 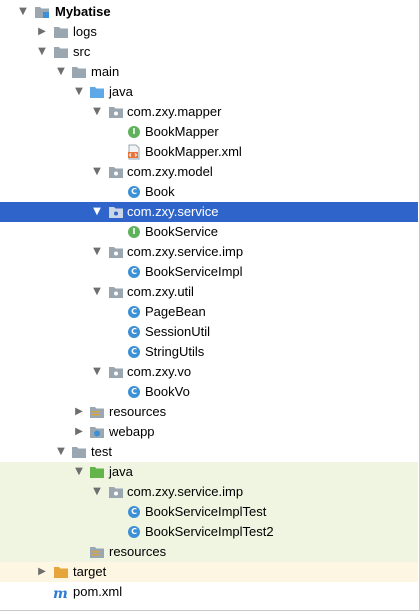 What do you see at coordinates (134, 152) in the screenshot?
I see `xml-file-icon` at bounding box center [134, 152].